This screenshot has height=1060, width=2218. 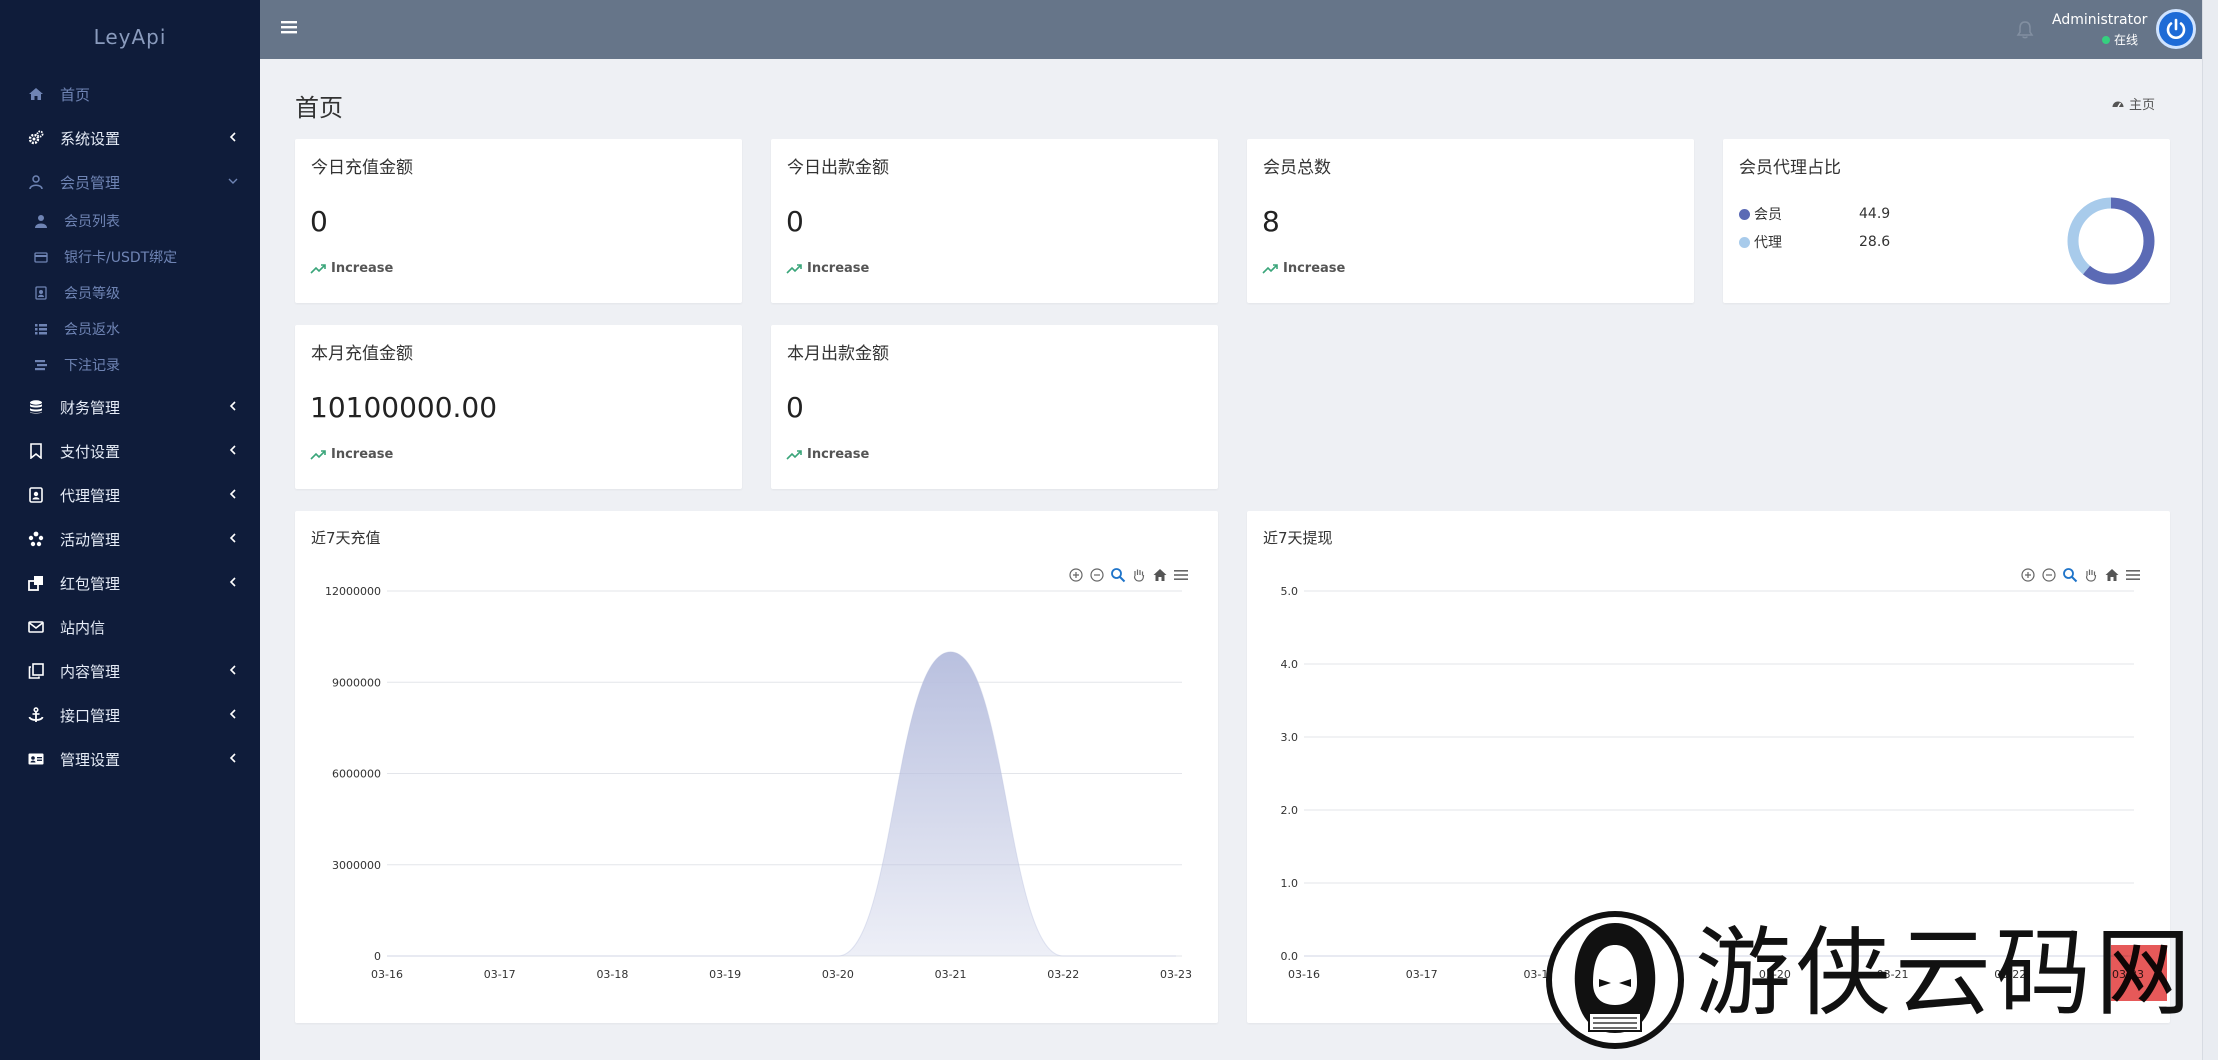 I want to click on y-tick-label: 0.0, so click(x=1290, y=956).